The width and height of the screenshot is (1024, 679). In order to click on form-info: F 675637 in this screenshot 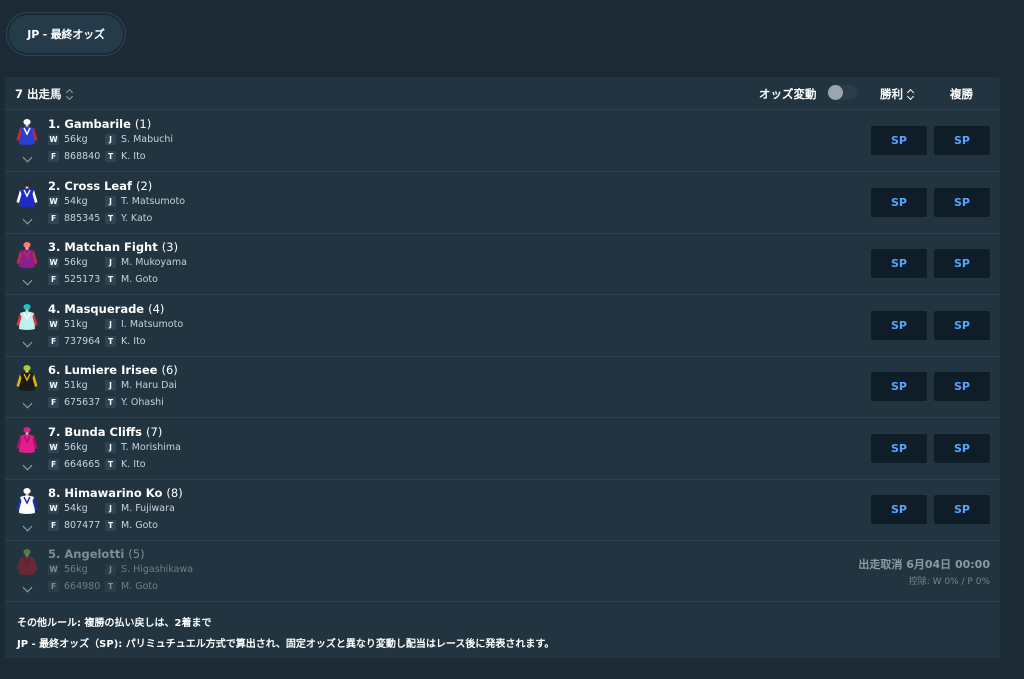, I will do `click(74, 402)`.